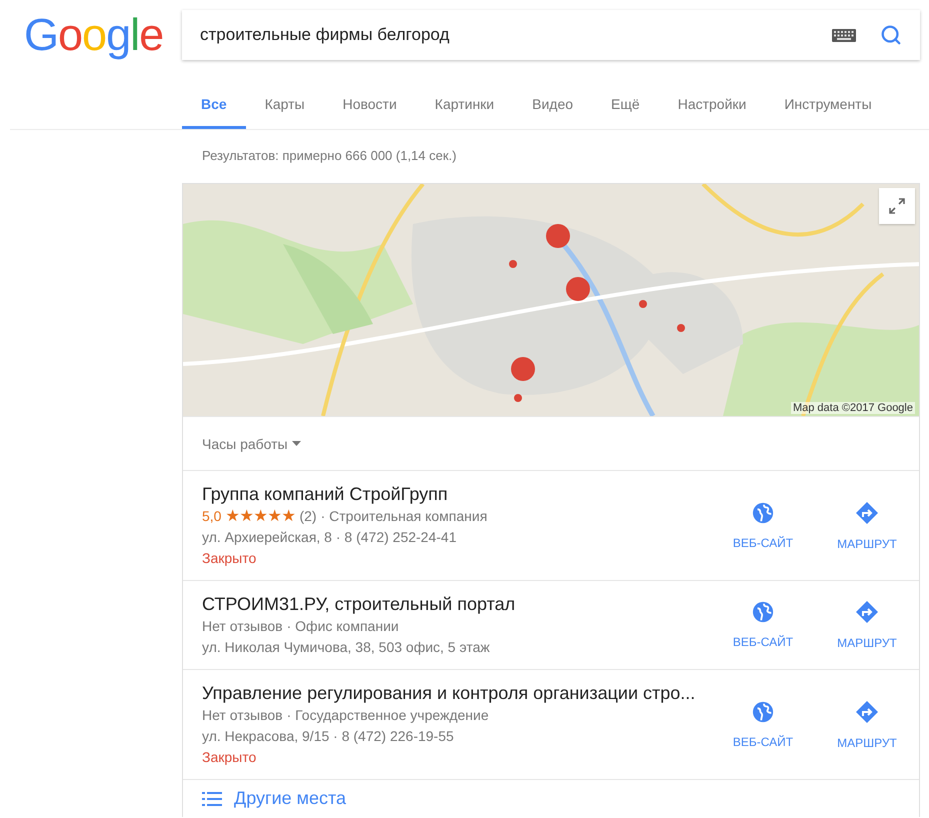 The height and width of the screenshot is (818, 929). Describe the element at coordinates (285, 104) in the screenshot. I see `search-tab: Карты` at that location.